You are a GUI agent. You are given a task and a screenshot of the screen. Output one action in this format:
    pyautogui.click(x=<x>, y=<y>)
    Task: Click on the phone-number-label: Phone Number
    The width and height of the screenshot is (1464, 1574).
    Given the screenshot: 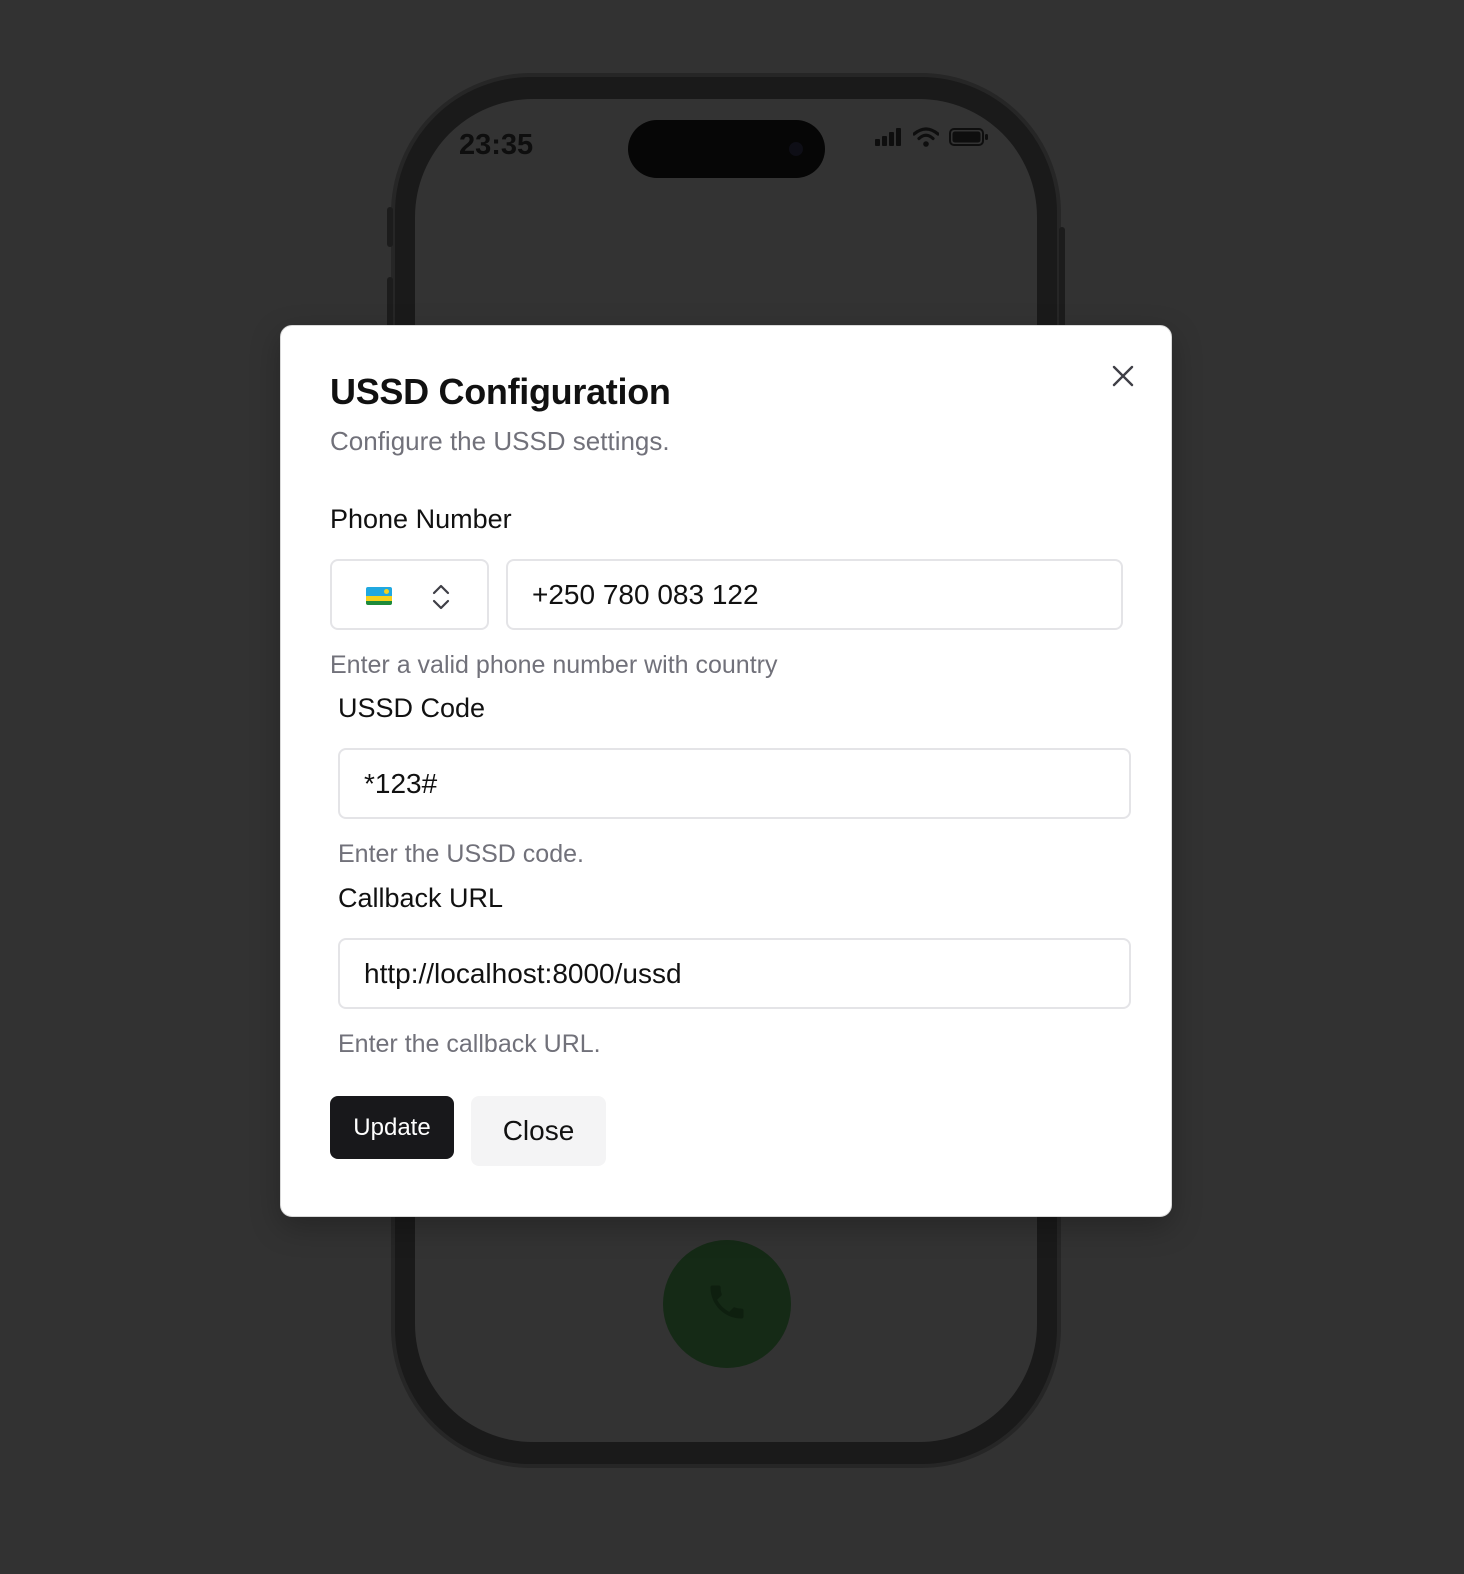 What is the action you would take?
    pyautogui.click(x=421, y=519)
    